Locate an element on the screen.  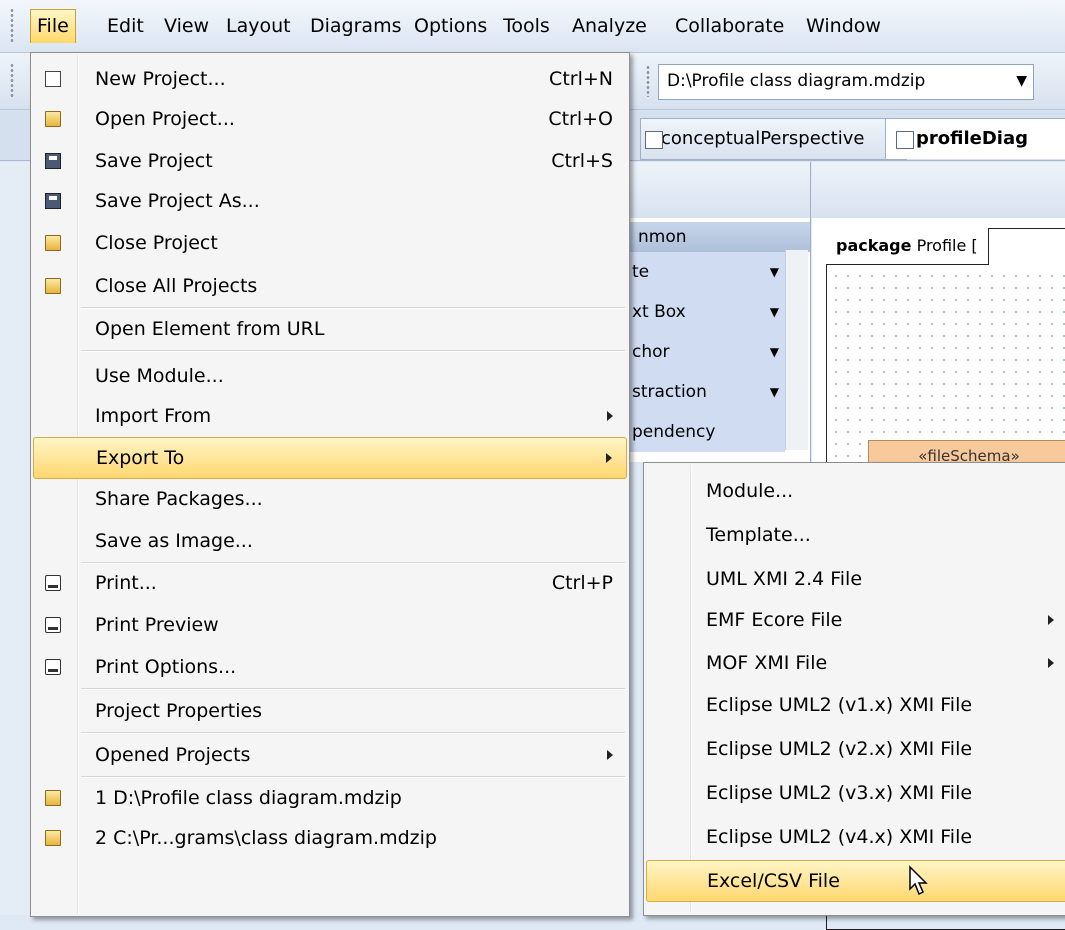
menu-collaborate: Collaborate is located at coordinates (729, 26).